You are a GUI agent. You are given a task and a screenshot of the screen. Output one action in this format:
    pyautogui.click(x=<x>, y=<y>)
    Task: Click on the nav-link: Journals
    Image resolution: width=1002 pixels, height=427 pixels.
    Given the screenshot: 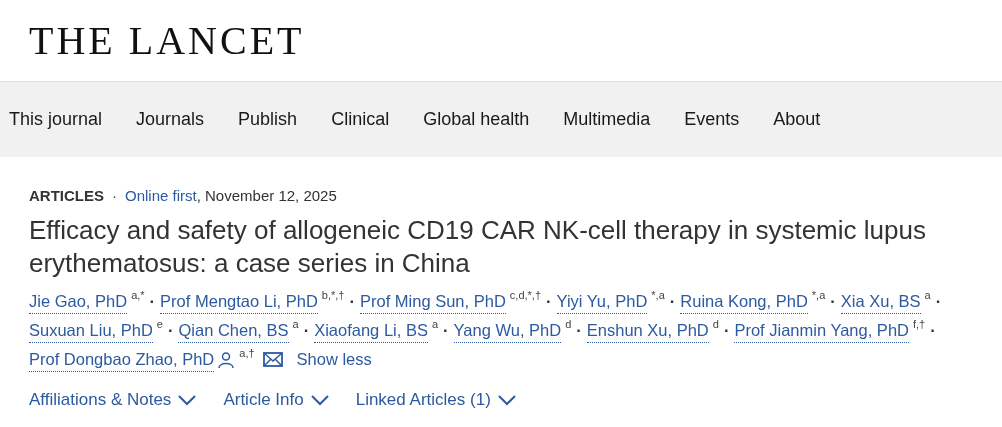 What is the action you would take?
    pyautogui.click(x=170, y=119)
    